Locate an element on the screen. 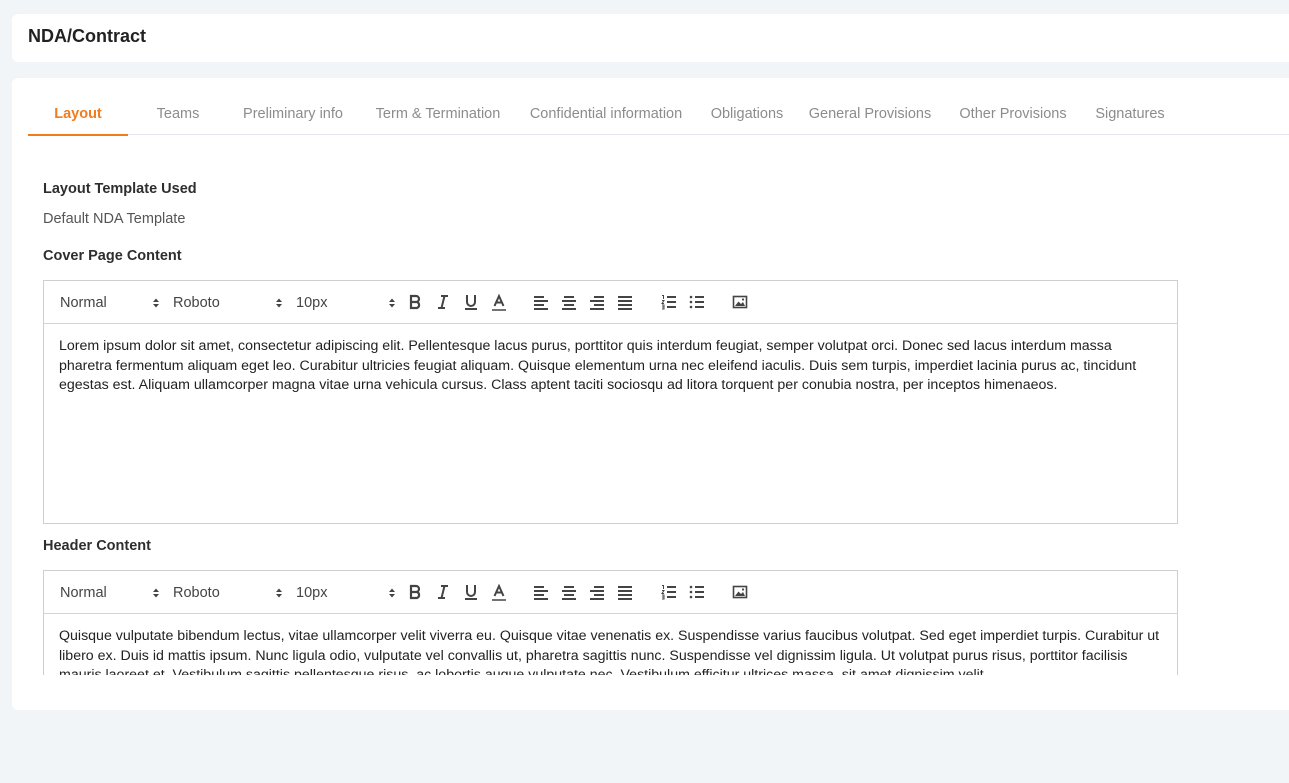 This screenshot has height=783, width=1289. tab-general-provisions: General Provisions is located at coordinates (870, 115).